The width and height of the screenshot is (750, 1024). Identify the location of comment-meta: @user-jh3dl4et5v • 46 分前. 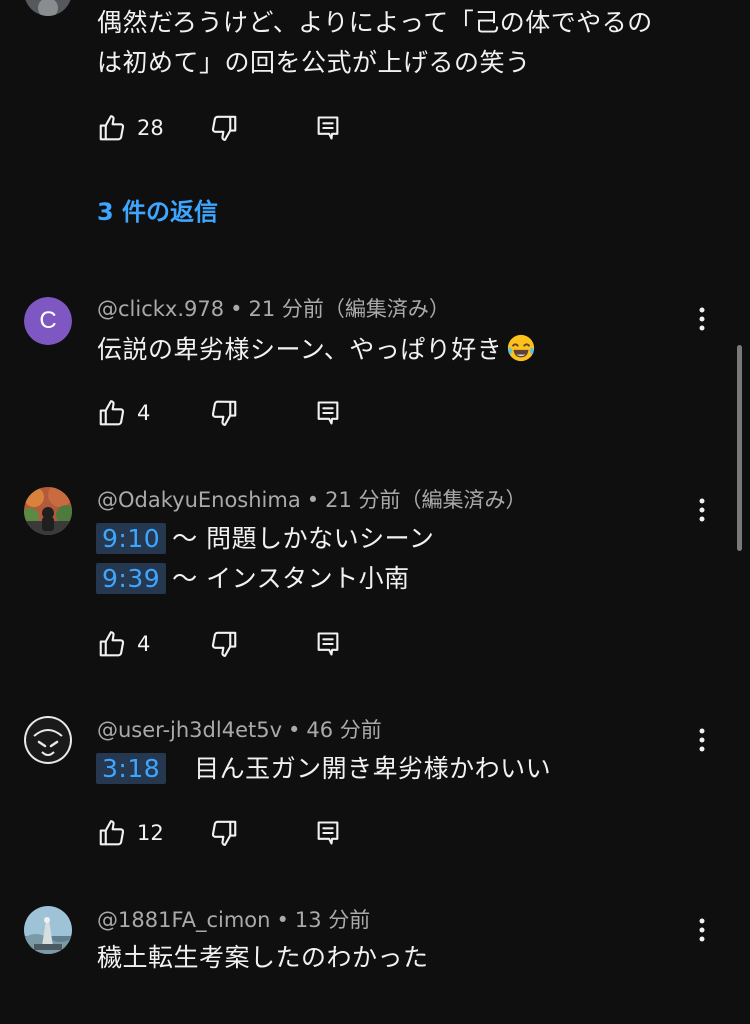
(239, 730).